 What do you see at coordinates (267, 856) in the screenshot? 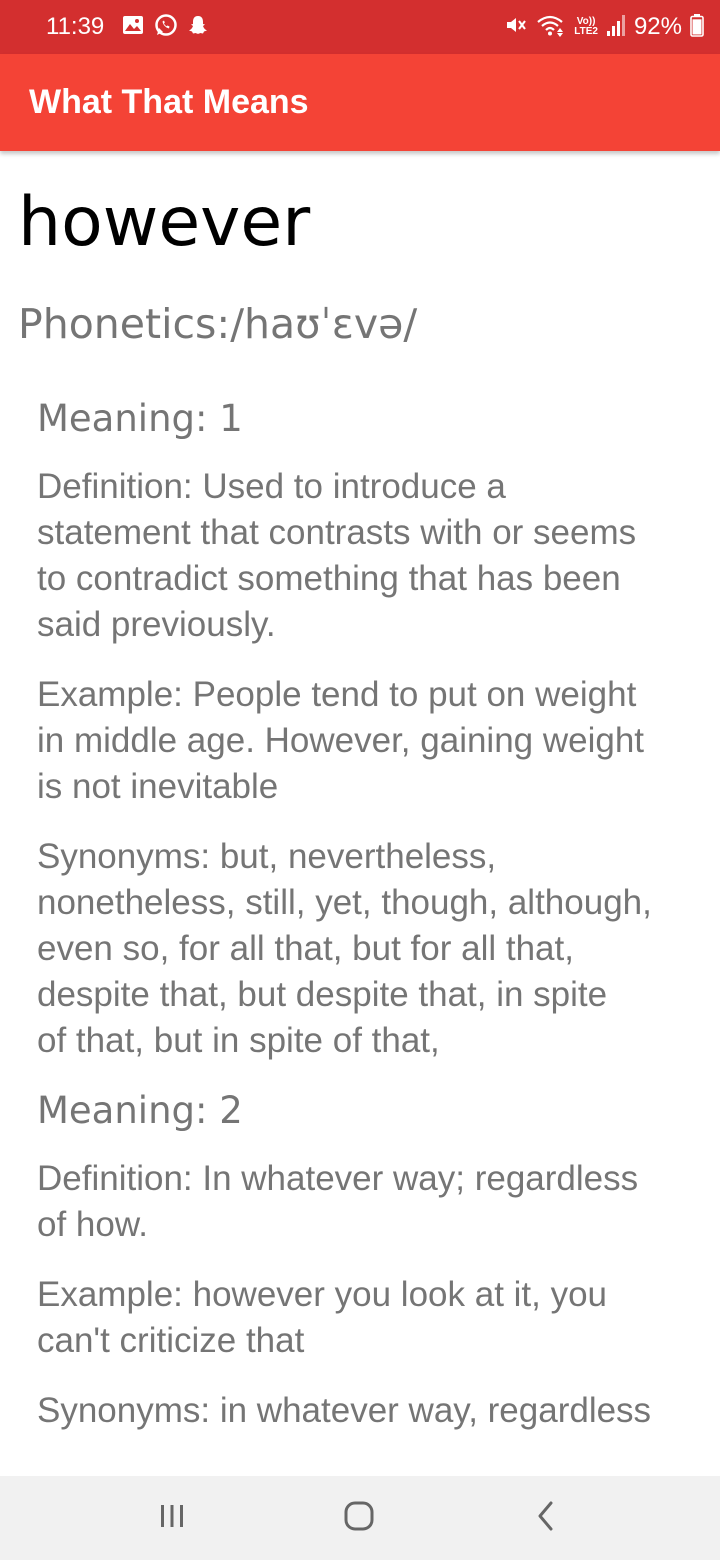
I see `synonyms-line: Synonyms: but, nevertheless,` at bounding box center [267, 856].